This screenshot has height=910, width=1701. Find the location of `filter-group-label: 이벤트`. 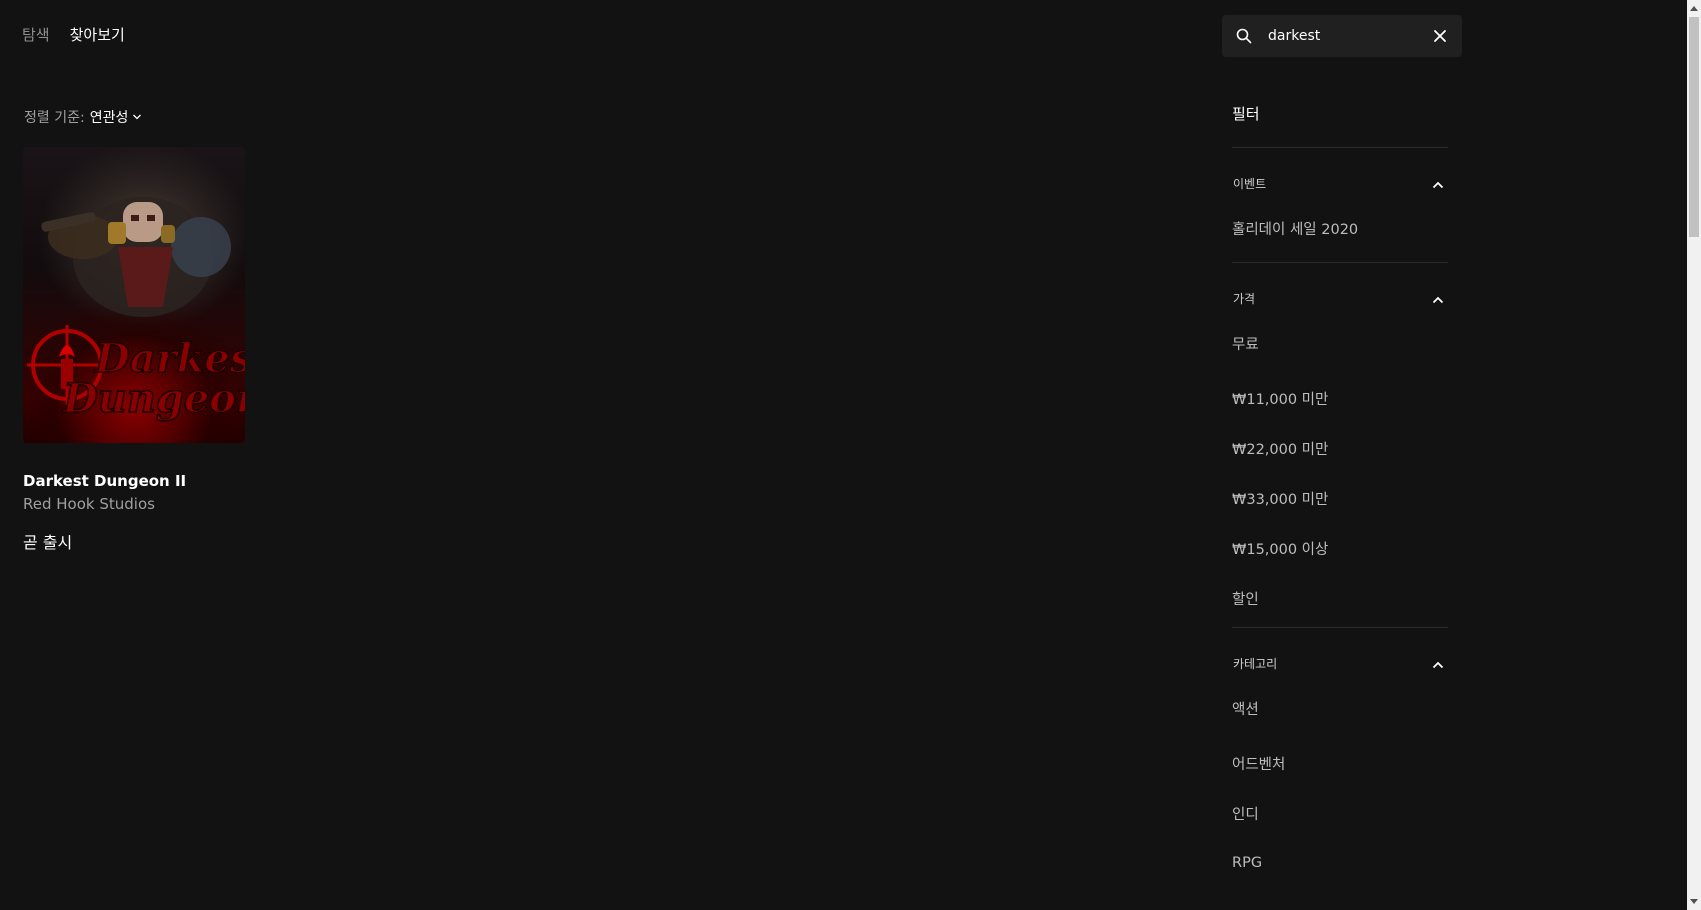

filter-group-label: 이벤트 is located at coordinates (1250, 183).